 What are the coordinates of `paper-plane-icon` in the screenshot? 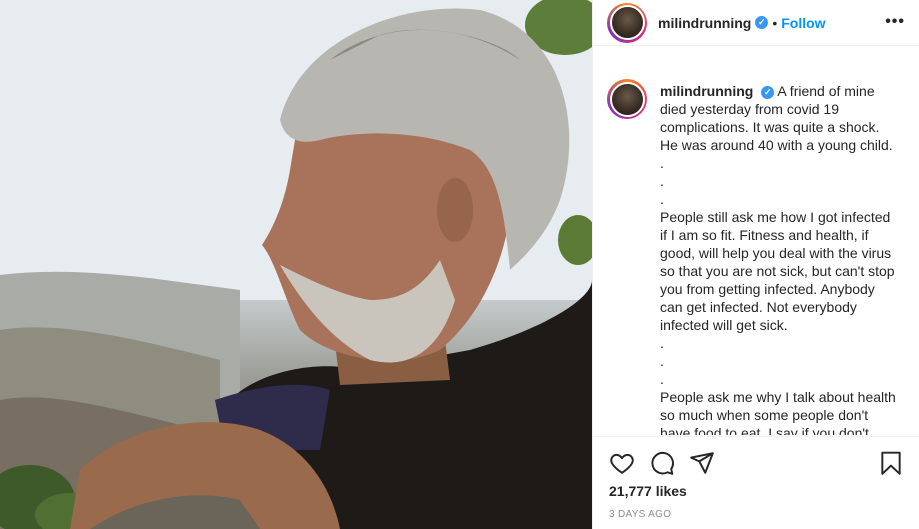 It's located at (702, 463).